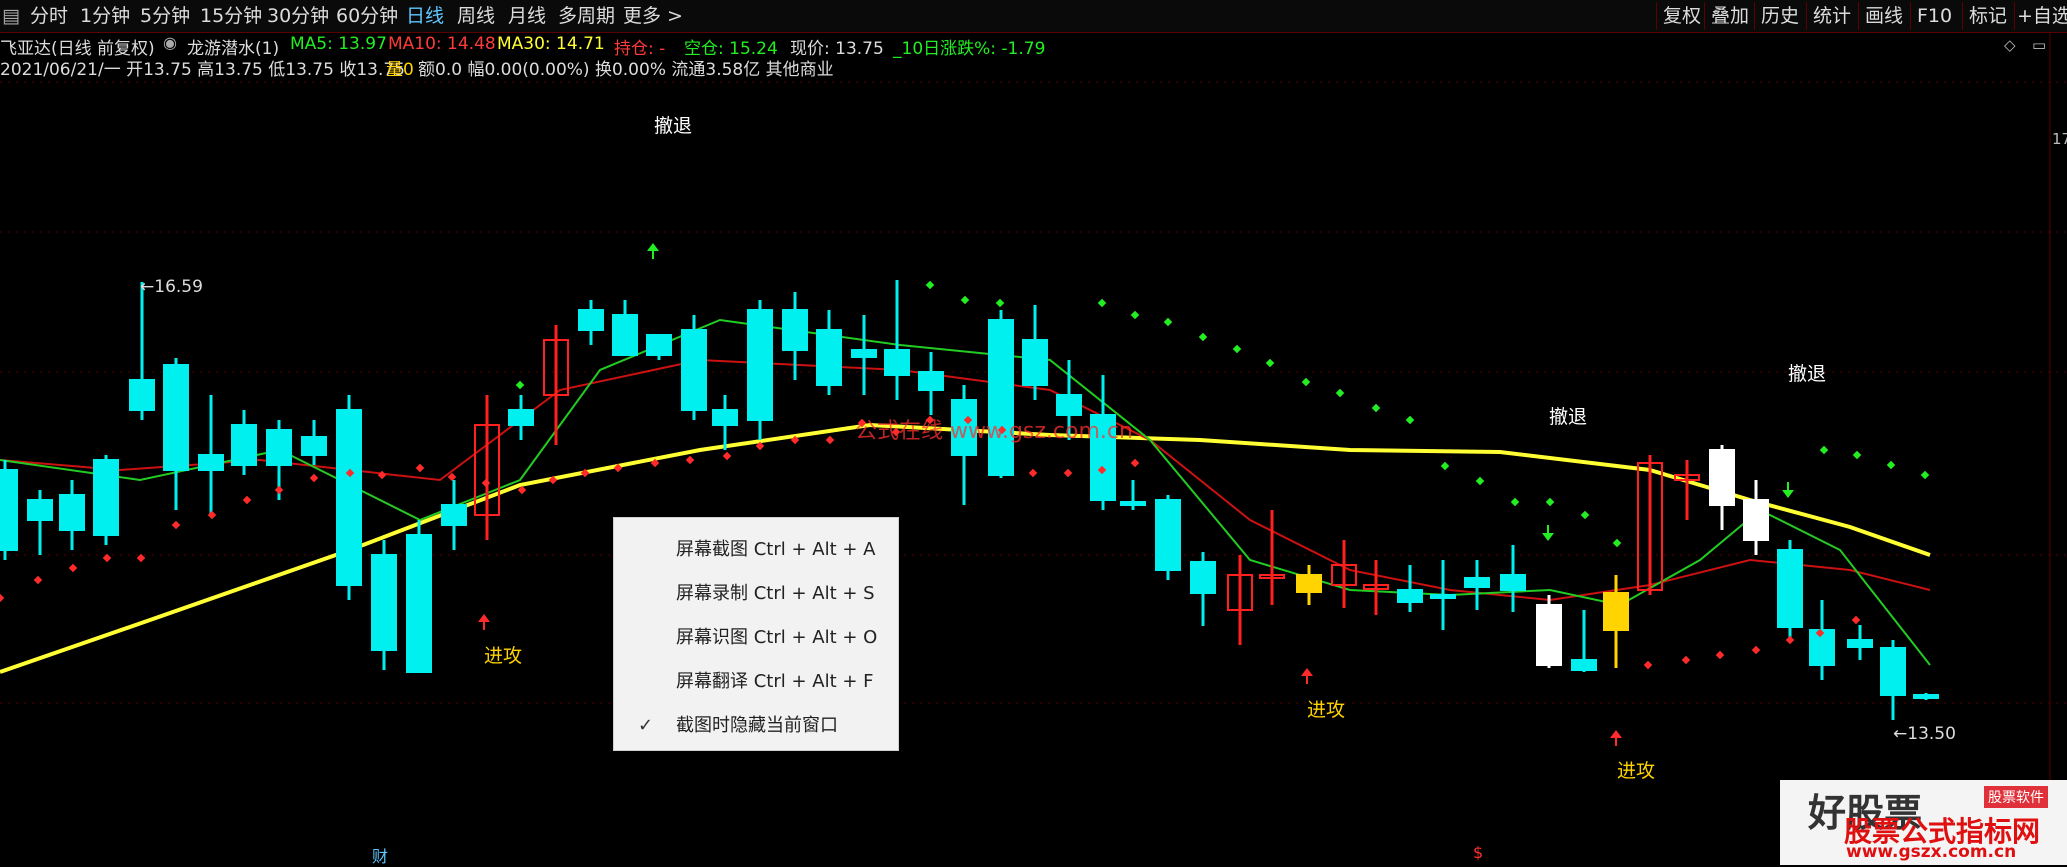 The image size is (2067, 867). What do you see at coordinates (11, 16) in the screenshot?
I see `menu-toggle-icon: ▤` at bounding box center [11, 16].